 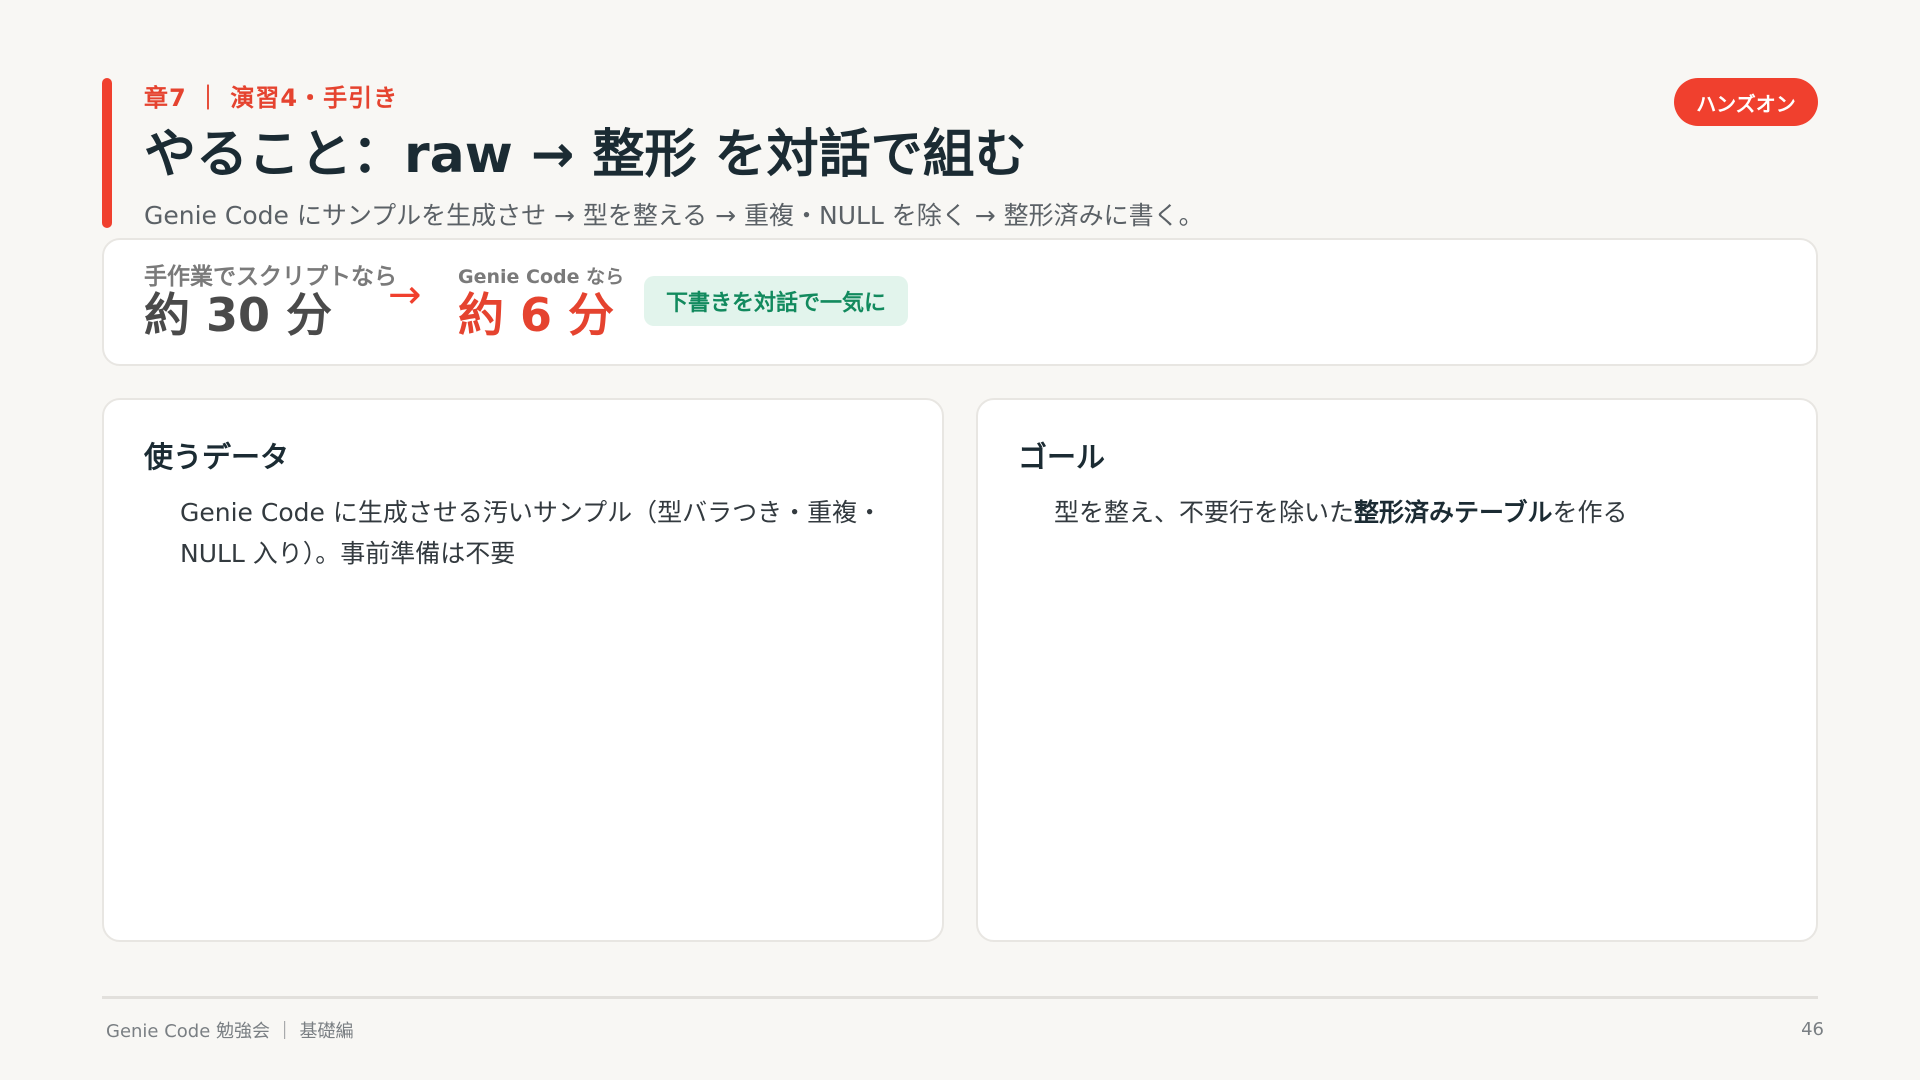 I want to click on genie-time-value: 約 6 分, so click(x=536, y=315).